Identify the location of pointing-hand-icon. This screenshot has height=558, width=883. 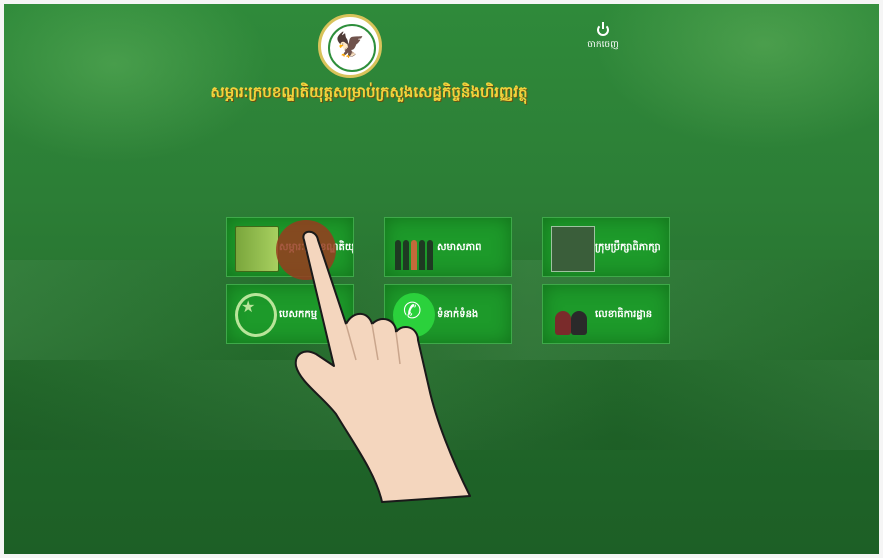
(382, 366).